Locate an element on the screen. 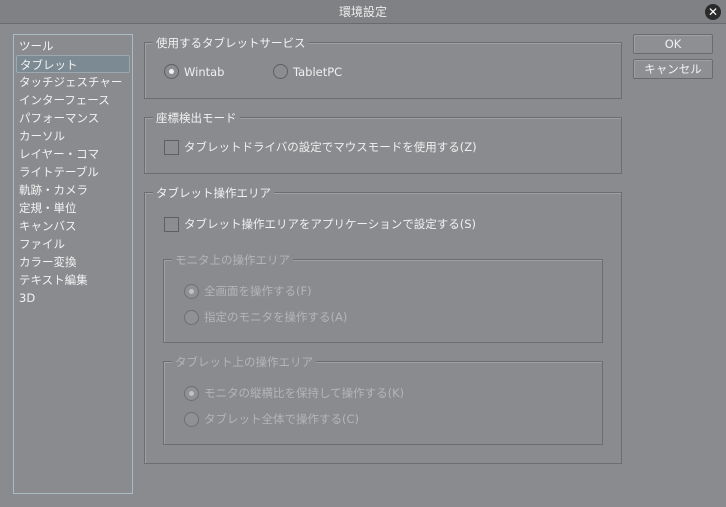 This screenshot has height=507, width=726. radio-specific-monitor: 指定のモニタを操作する(A) is located at coordinates (265, 317).